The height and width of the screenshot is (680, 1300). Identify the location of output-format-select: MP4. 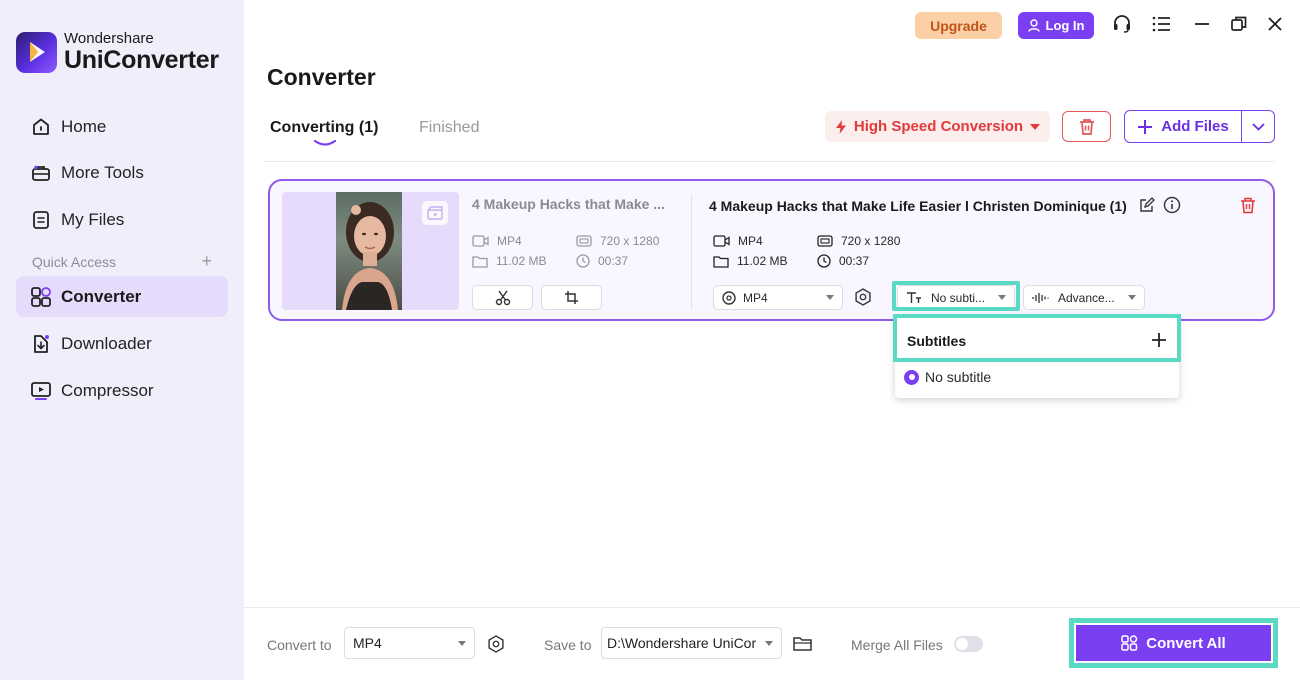
(778, 297).